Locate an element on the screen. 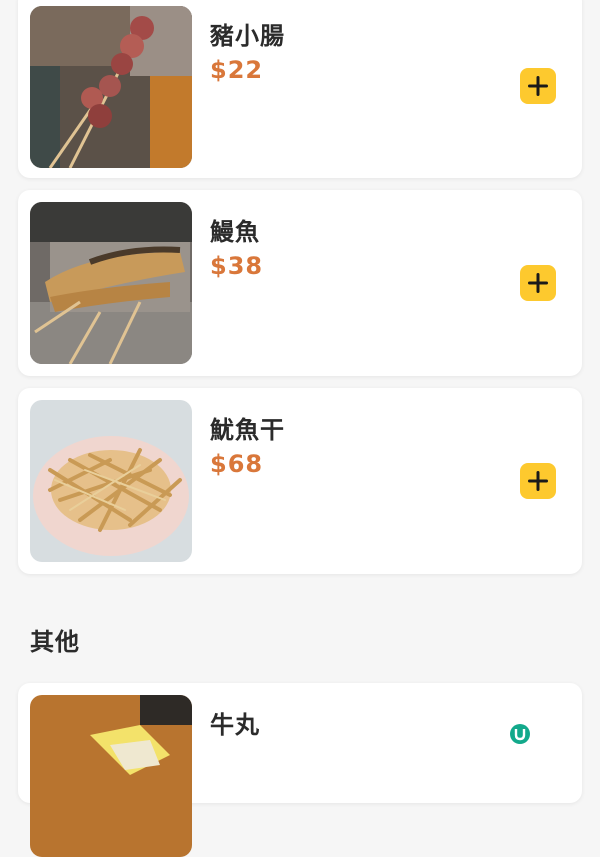  menu-item-price: $68 is located at coordinates (237, 464).